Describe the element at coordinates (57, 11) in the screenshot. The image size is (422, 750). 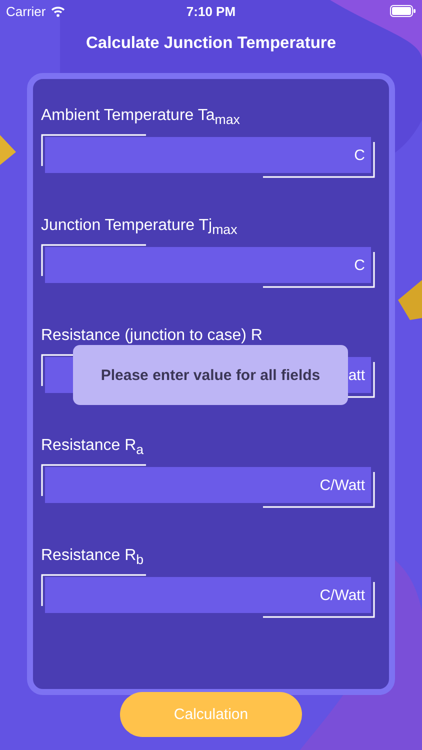
I see `wifi-icon` at that location.